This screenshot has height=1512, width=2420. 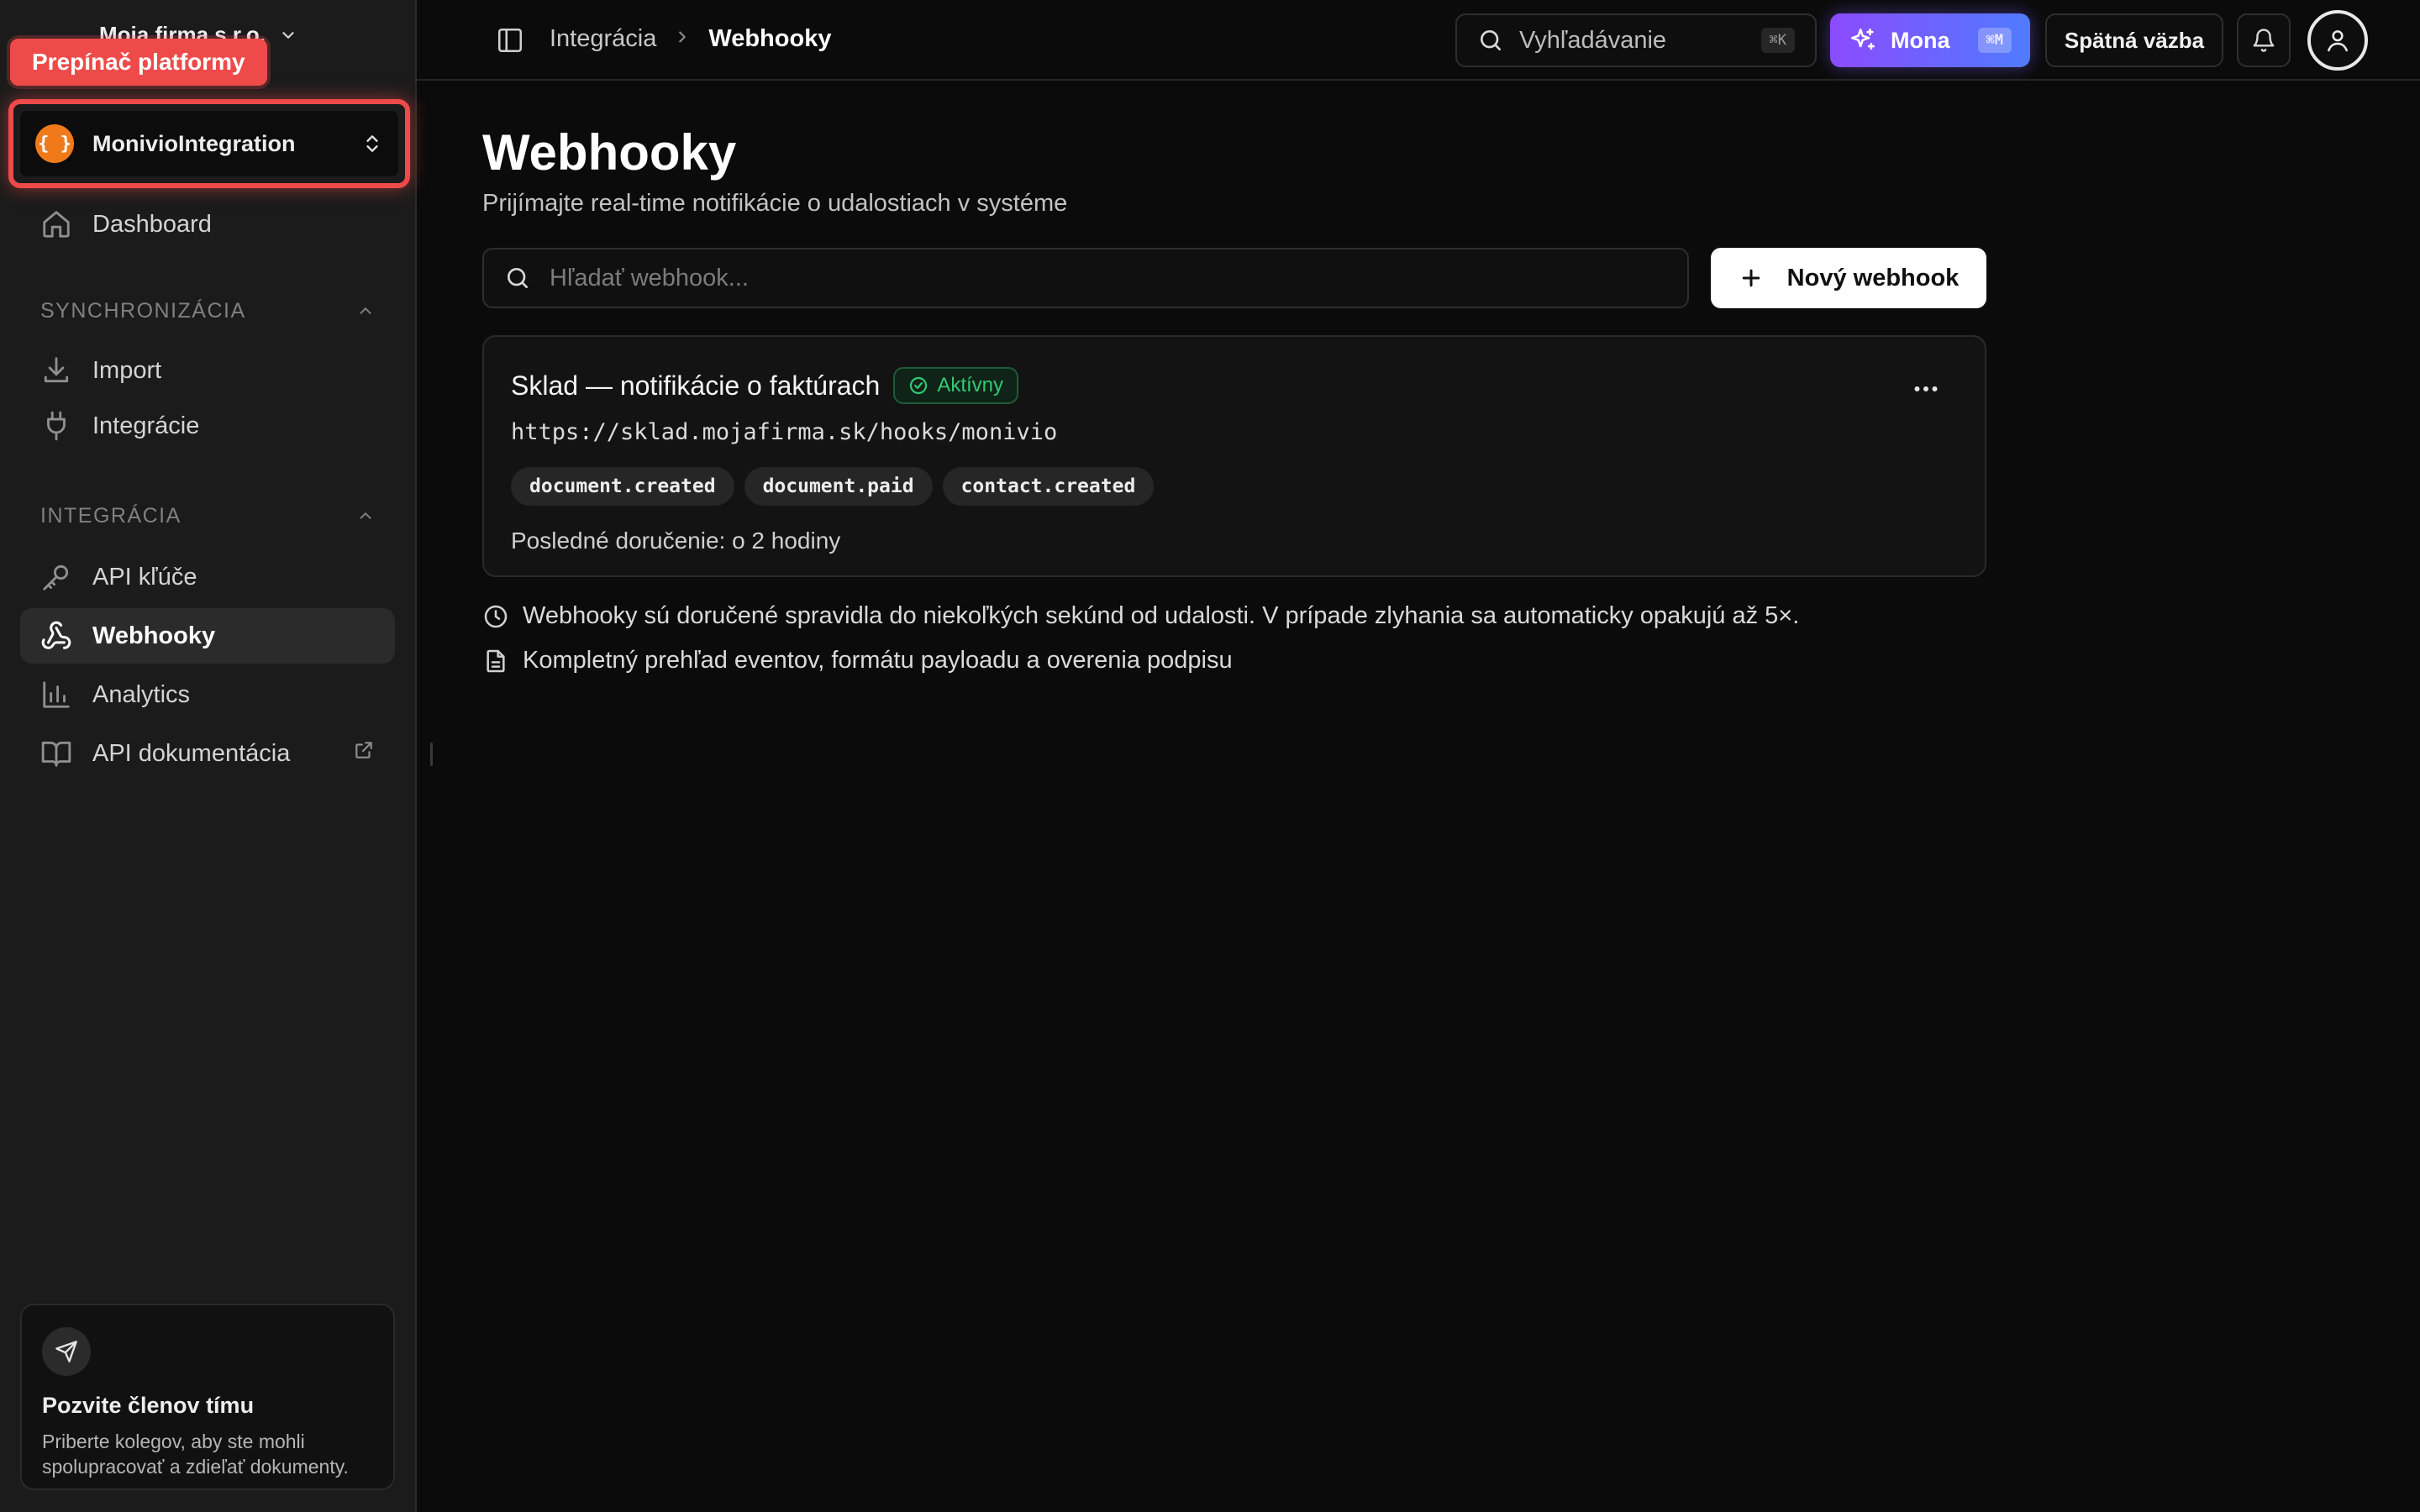 I want to click on book-icon, so click(x=56, y=754).